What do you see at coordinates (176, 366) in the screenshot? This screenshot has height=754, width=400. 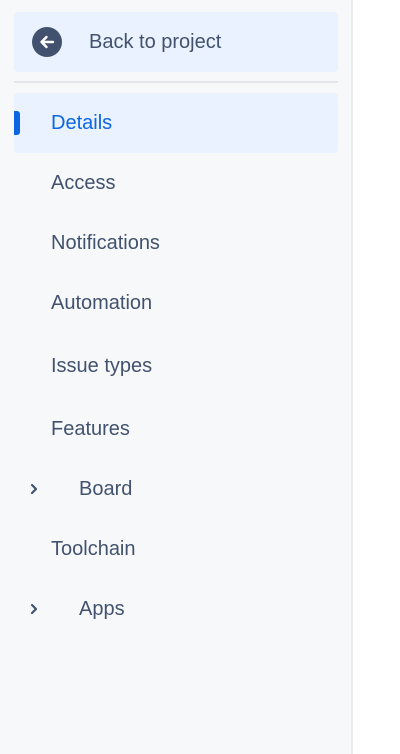 I see `sidebar-item-issue-types: Issue types` at bounding box center [176, 366].